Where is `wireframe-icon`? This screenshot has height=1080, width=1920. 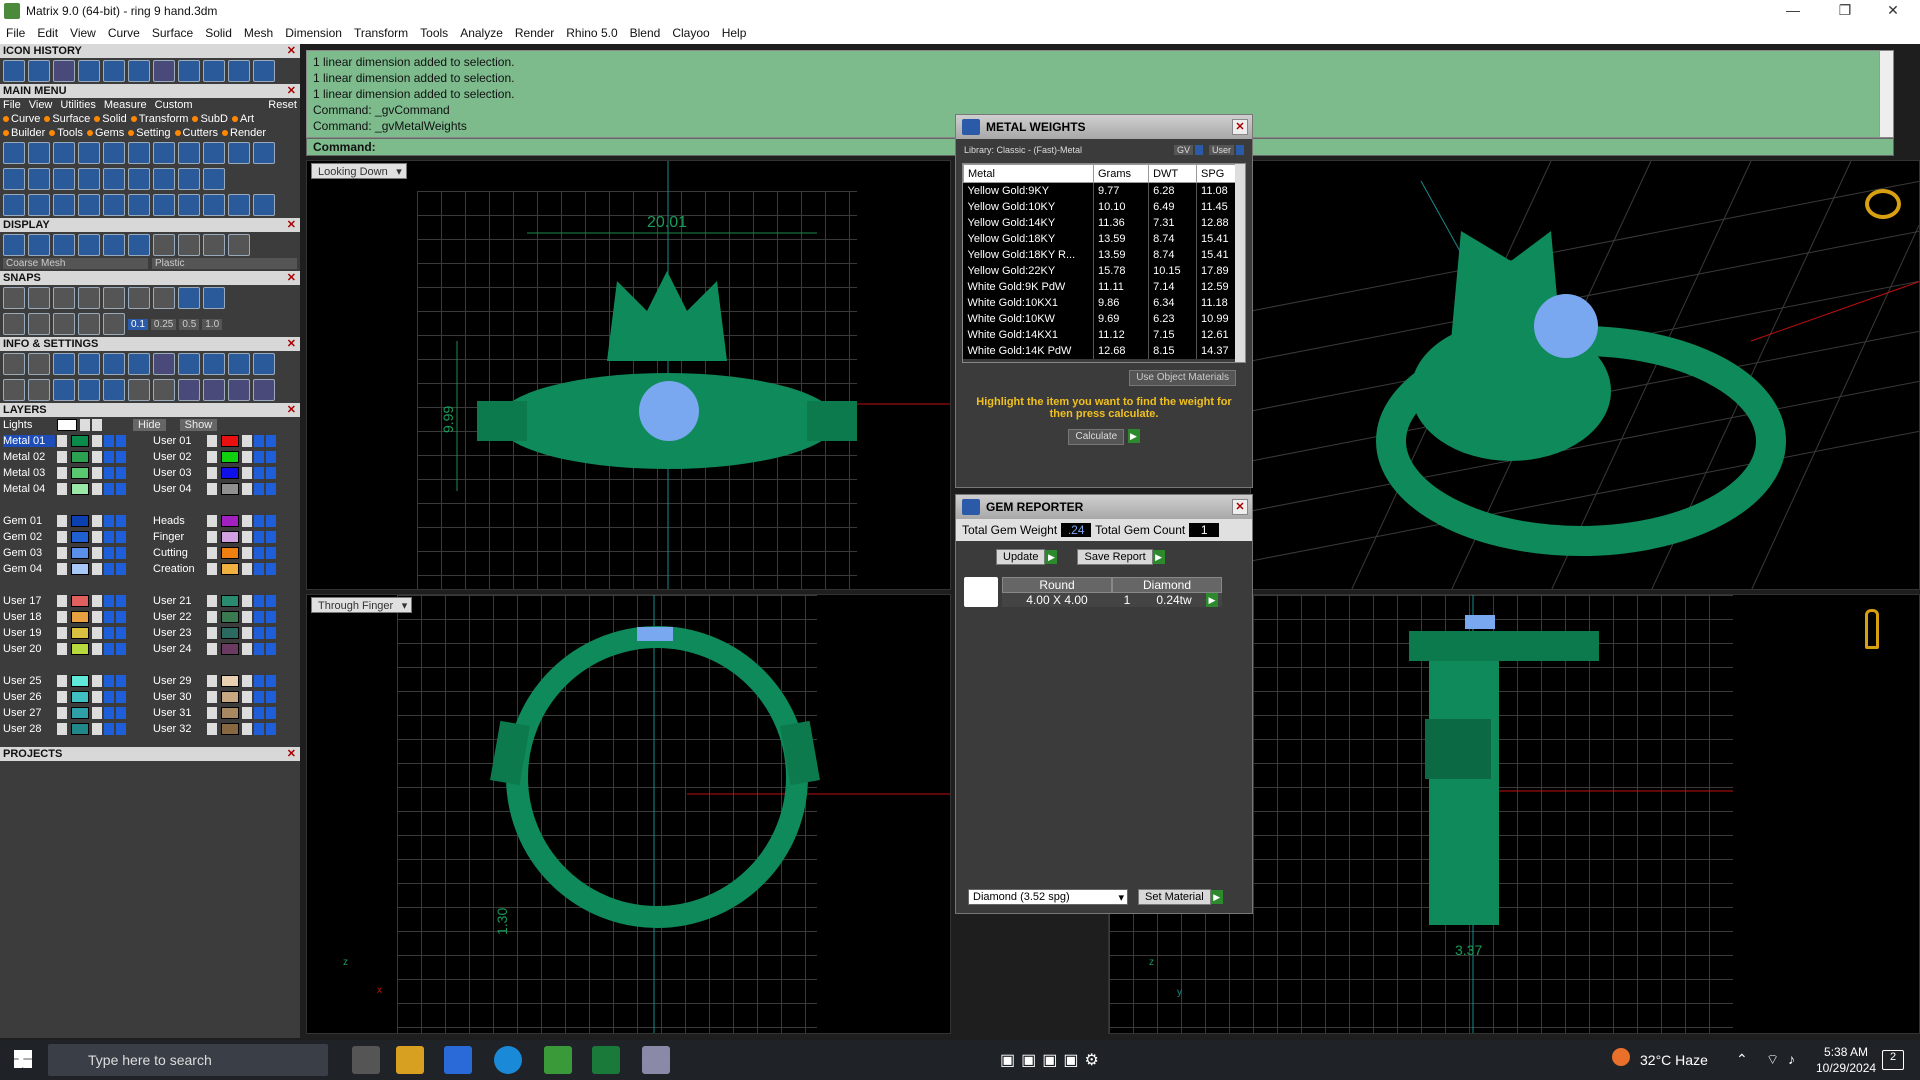
wireframe-icon is located at coordinates (14, 245).